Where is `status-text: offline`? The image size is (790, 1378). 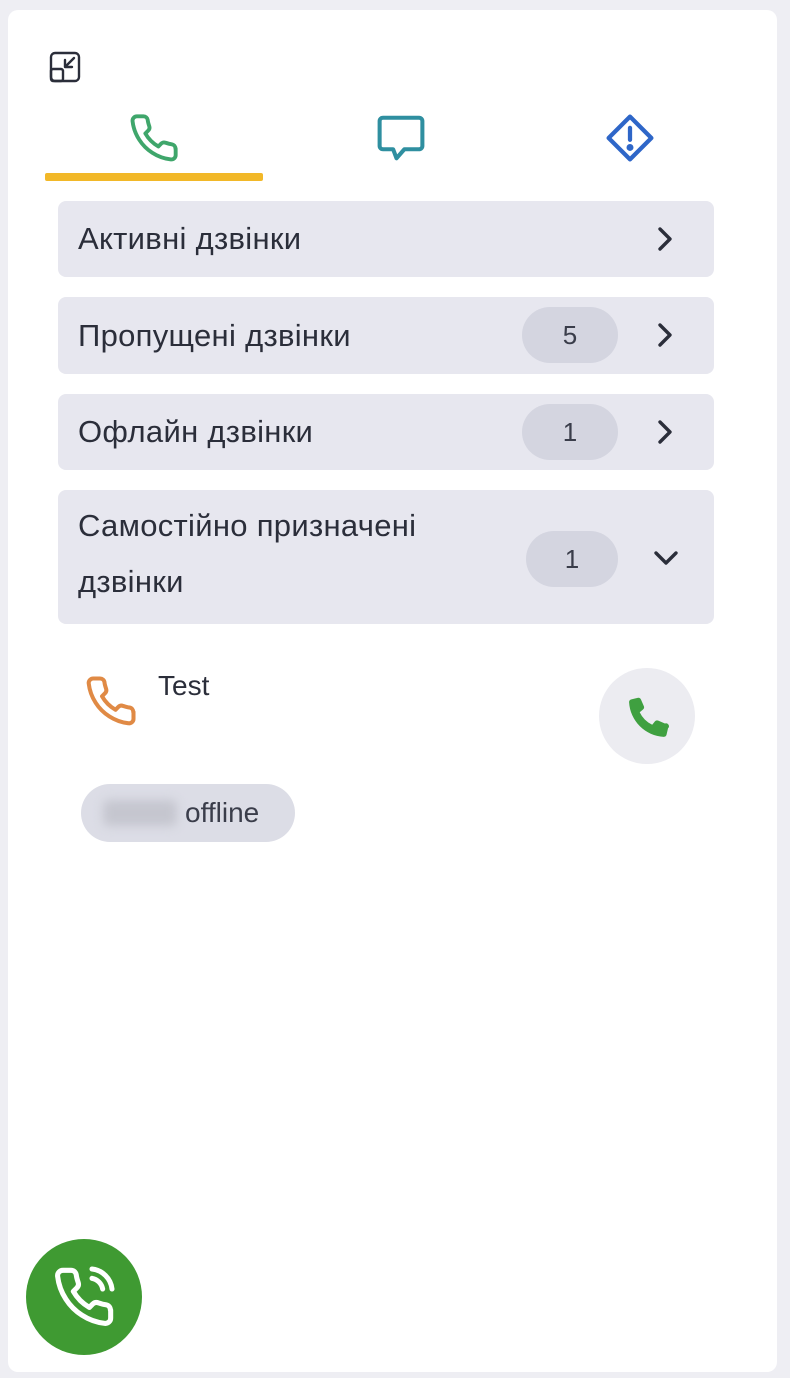
status-text: offline is located at coordinates (222, 812).